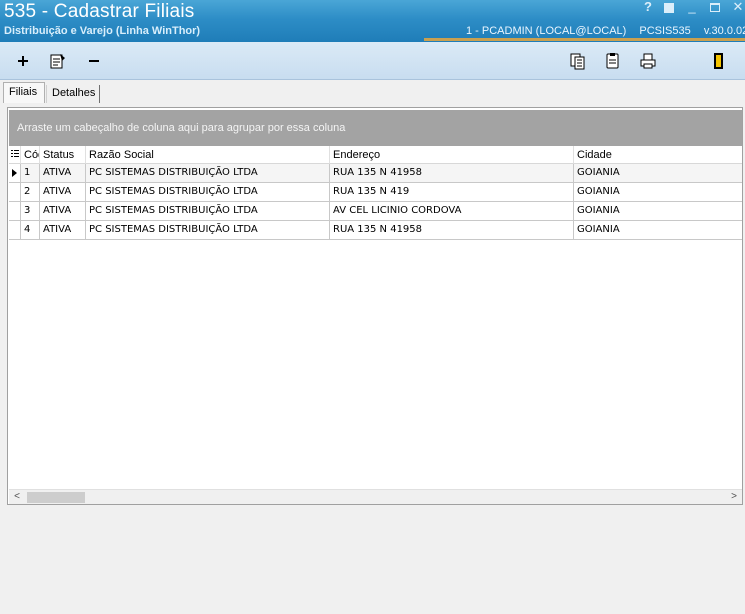  I want to click on close-button: ✕, so click(737, 7).